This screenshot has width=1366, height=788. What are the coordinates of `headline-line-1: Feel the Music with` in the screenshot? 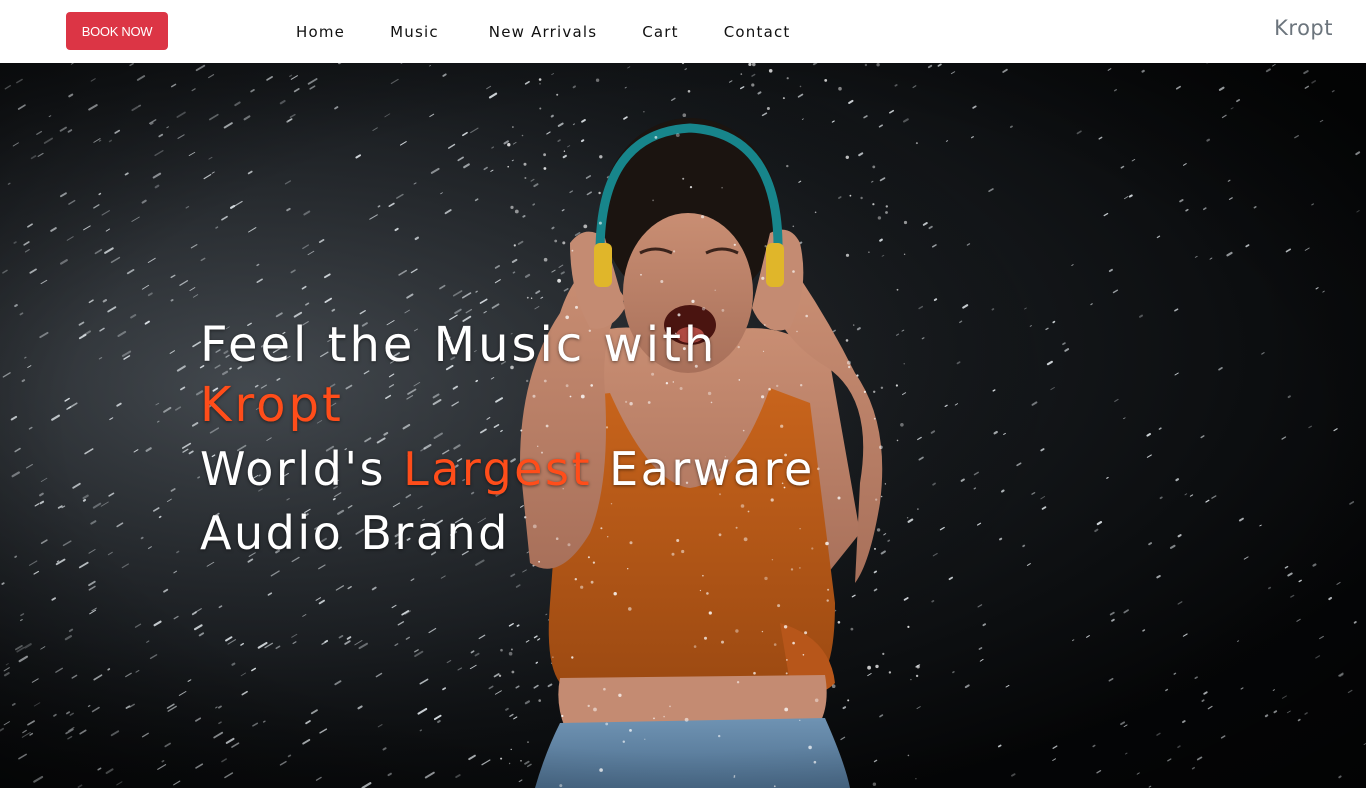 It's located at (459, 345).